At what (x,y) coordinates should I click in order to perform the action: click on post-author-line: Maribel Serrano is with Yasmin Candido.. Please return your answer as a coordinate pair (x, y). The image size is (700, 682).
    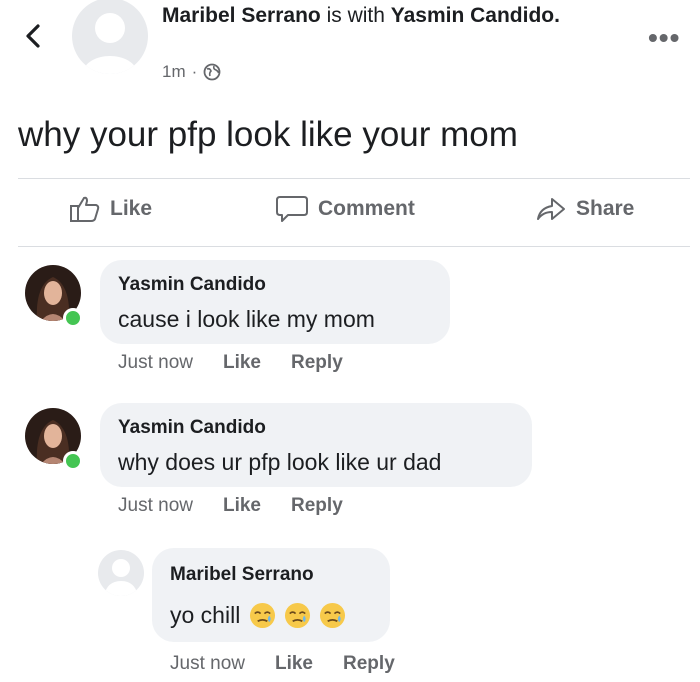
    Looking at the image, I should click on (372, 16).